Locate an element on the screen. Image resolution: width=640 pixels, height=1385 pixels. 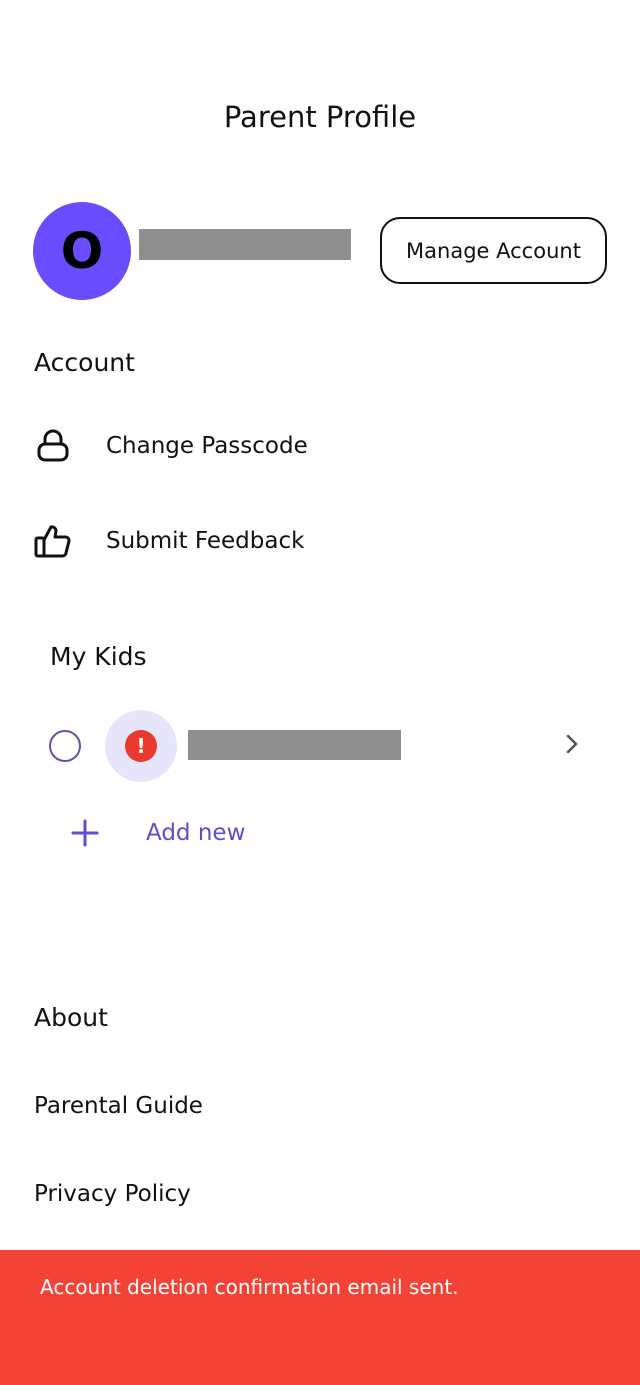
kid-list-item: ! is located at coordinates (320, 745).